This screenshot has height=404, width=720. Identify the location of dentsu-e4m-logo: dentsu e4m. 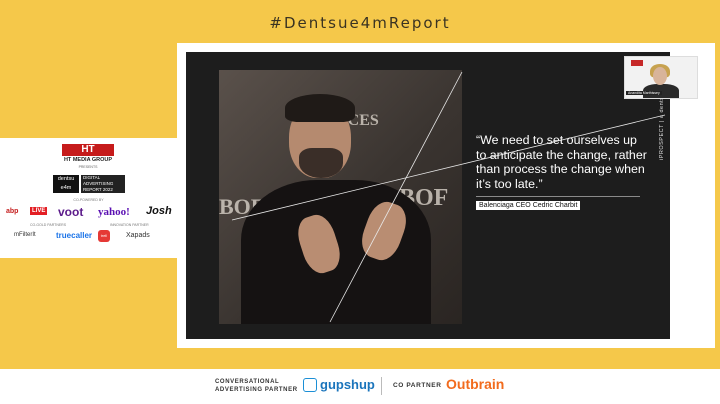
(66, 184).